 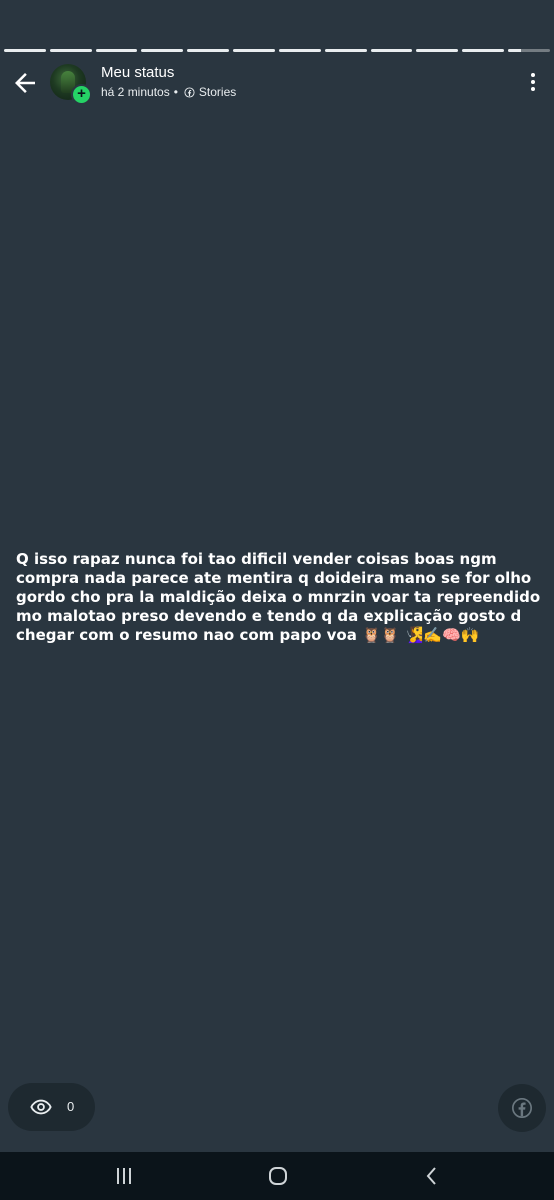 I want to click on status-subtitle: há 2 minutos • Stories, so click(x=168, y=92).